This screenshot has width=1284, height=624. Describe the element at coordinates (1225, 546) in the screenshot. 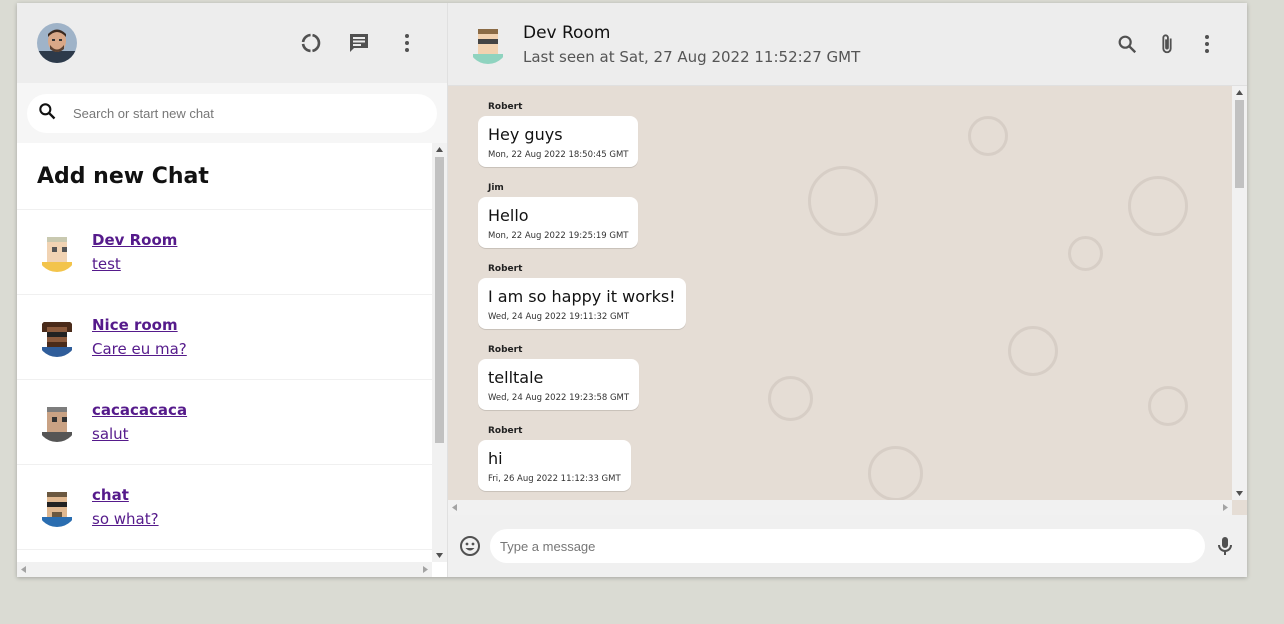

I see `mic-icon` at that location.